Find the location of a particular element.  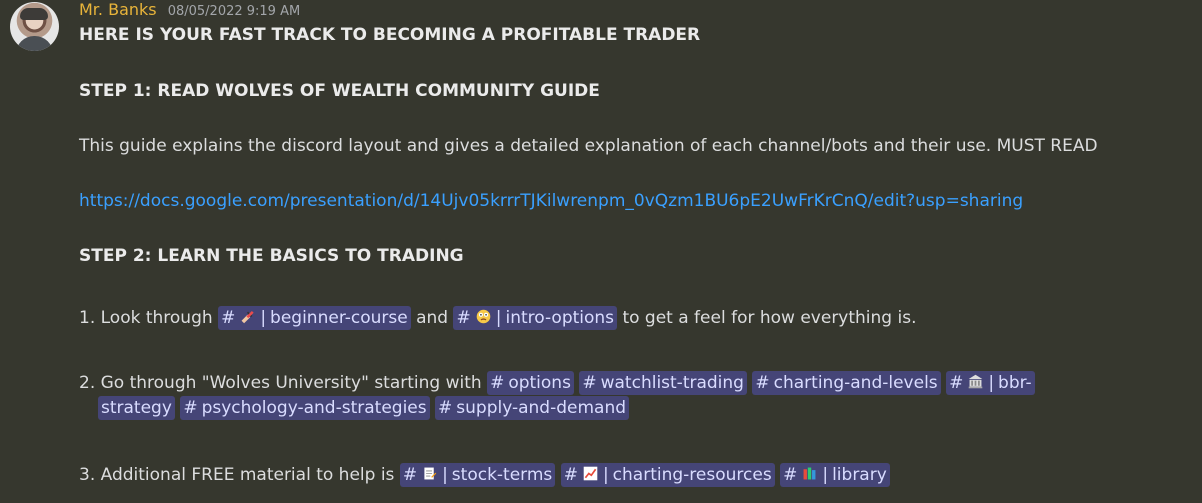

username: Mr. Banks is located at coordinates (118, 9).